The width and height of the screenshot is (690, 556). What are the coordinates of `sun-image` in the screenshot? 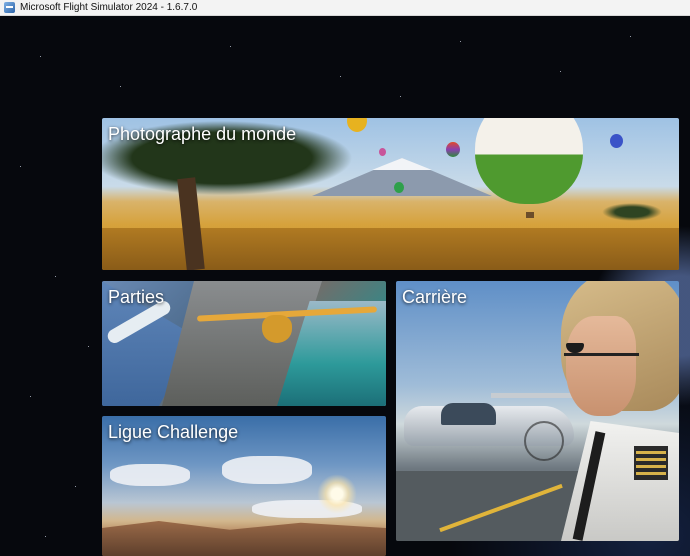 It's located at (337, 494).